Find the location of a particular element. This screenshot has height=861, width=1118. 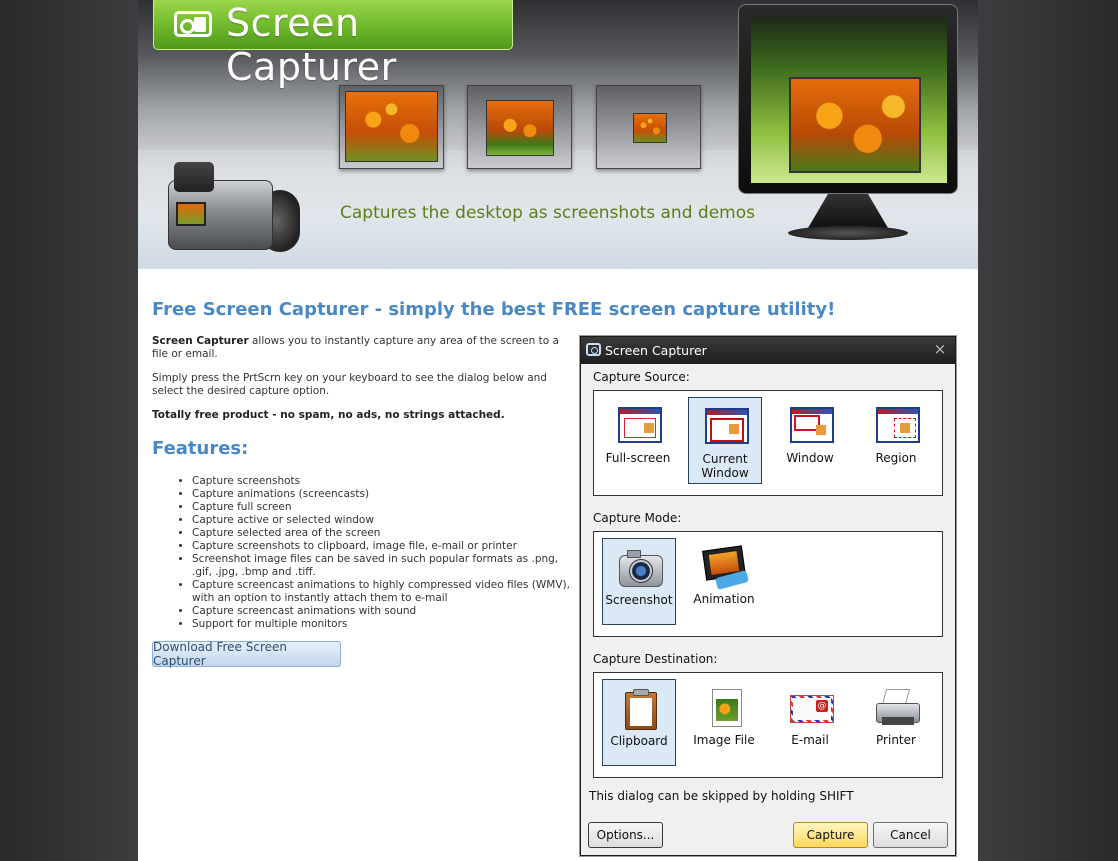

source-current-window: Current Window is located at coordinates (725, 440).